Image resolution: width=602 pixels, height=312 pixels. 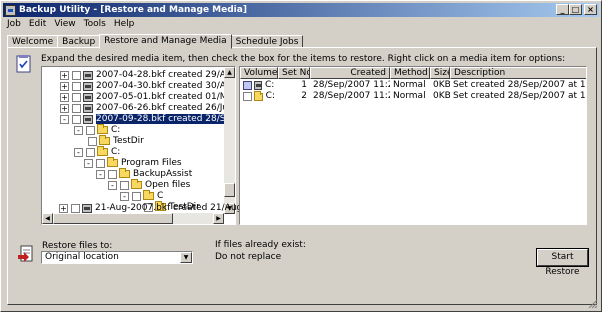 What do you see at coordinates (562, 9) in the screenshot?
I see `minimize-button: _` at bounding box center [562, 9].